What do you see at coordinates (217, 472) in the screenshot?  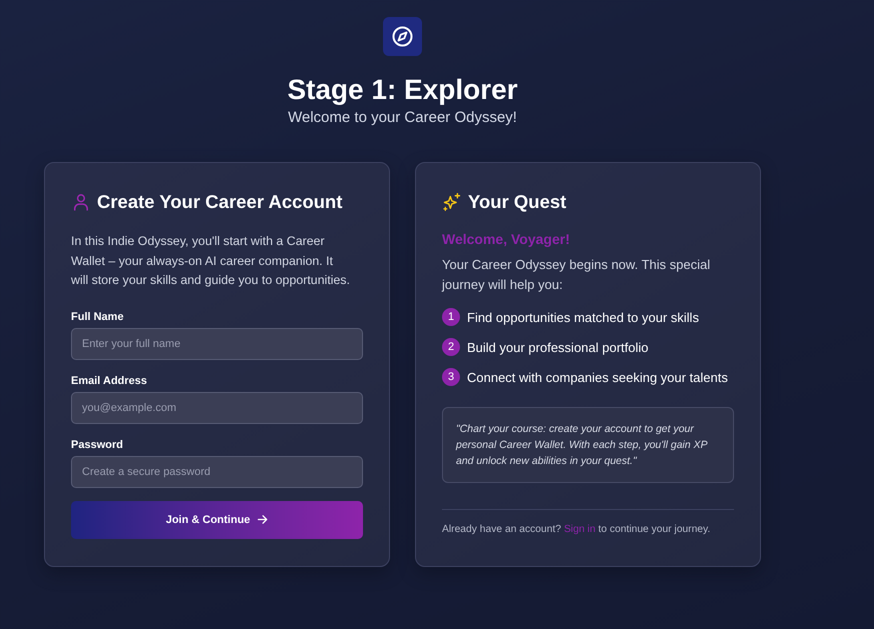 I see `input-field: Create a secure password` at bounding box center [217, 472].